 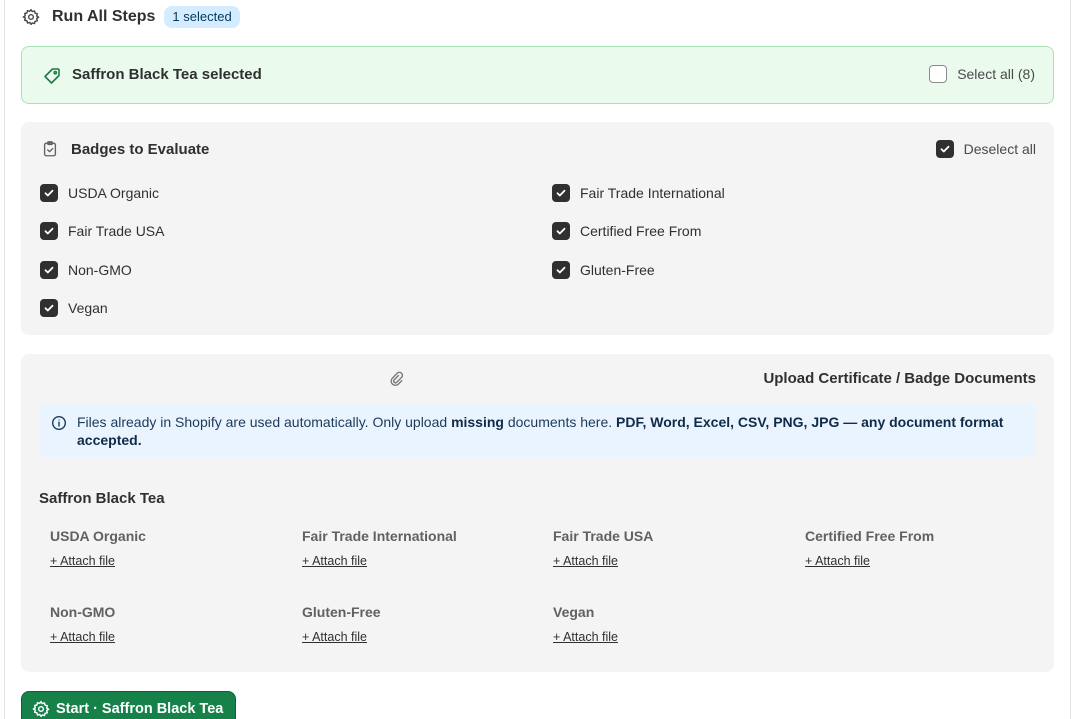 I want to click on doc-slot-fair-trade-international: Fair Trade International + Attach file, so click(x=379, y=548).